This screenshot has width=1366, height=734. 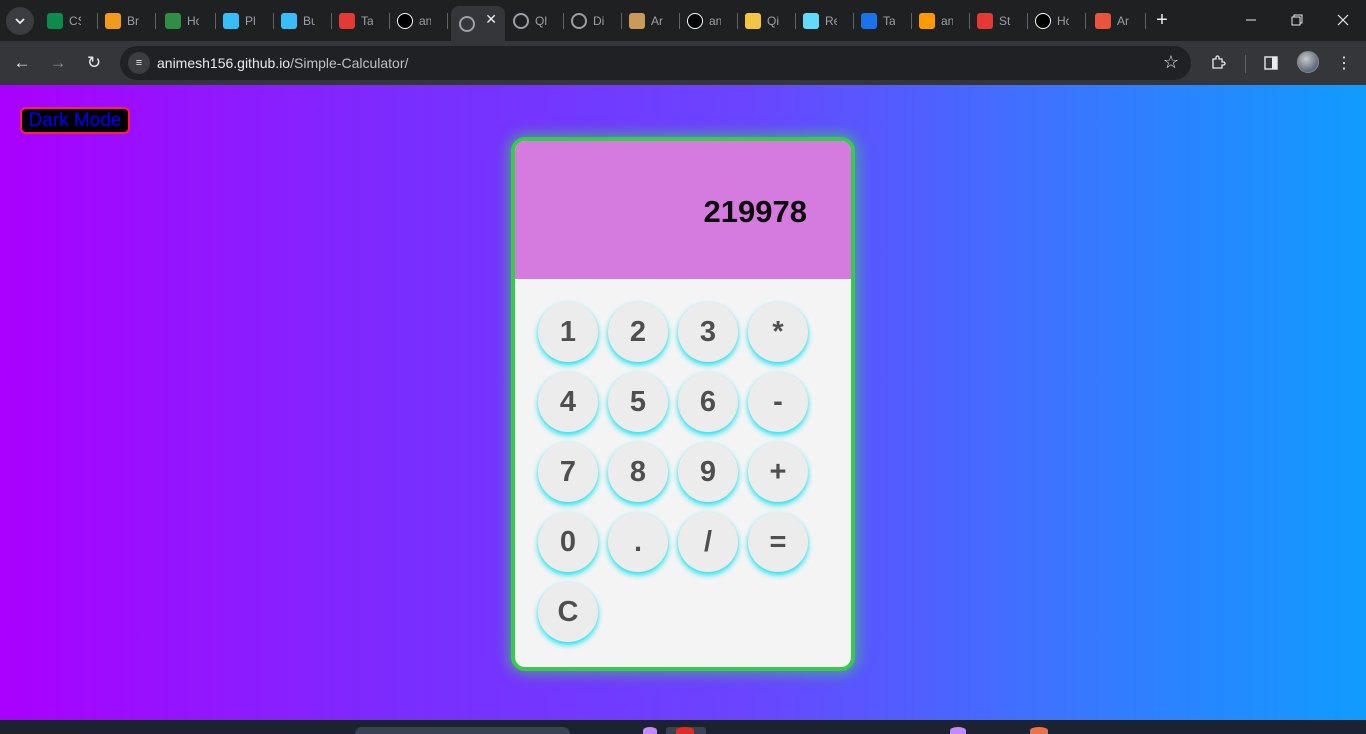 I want to click on extensions-button, so click(x=1218, y=63).